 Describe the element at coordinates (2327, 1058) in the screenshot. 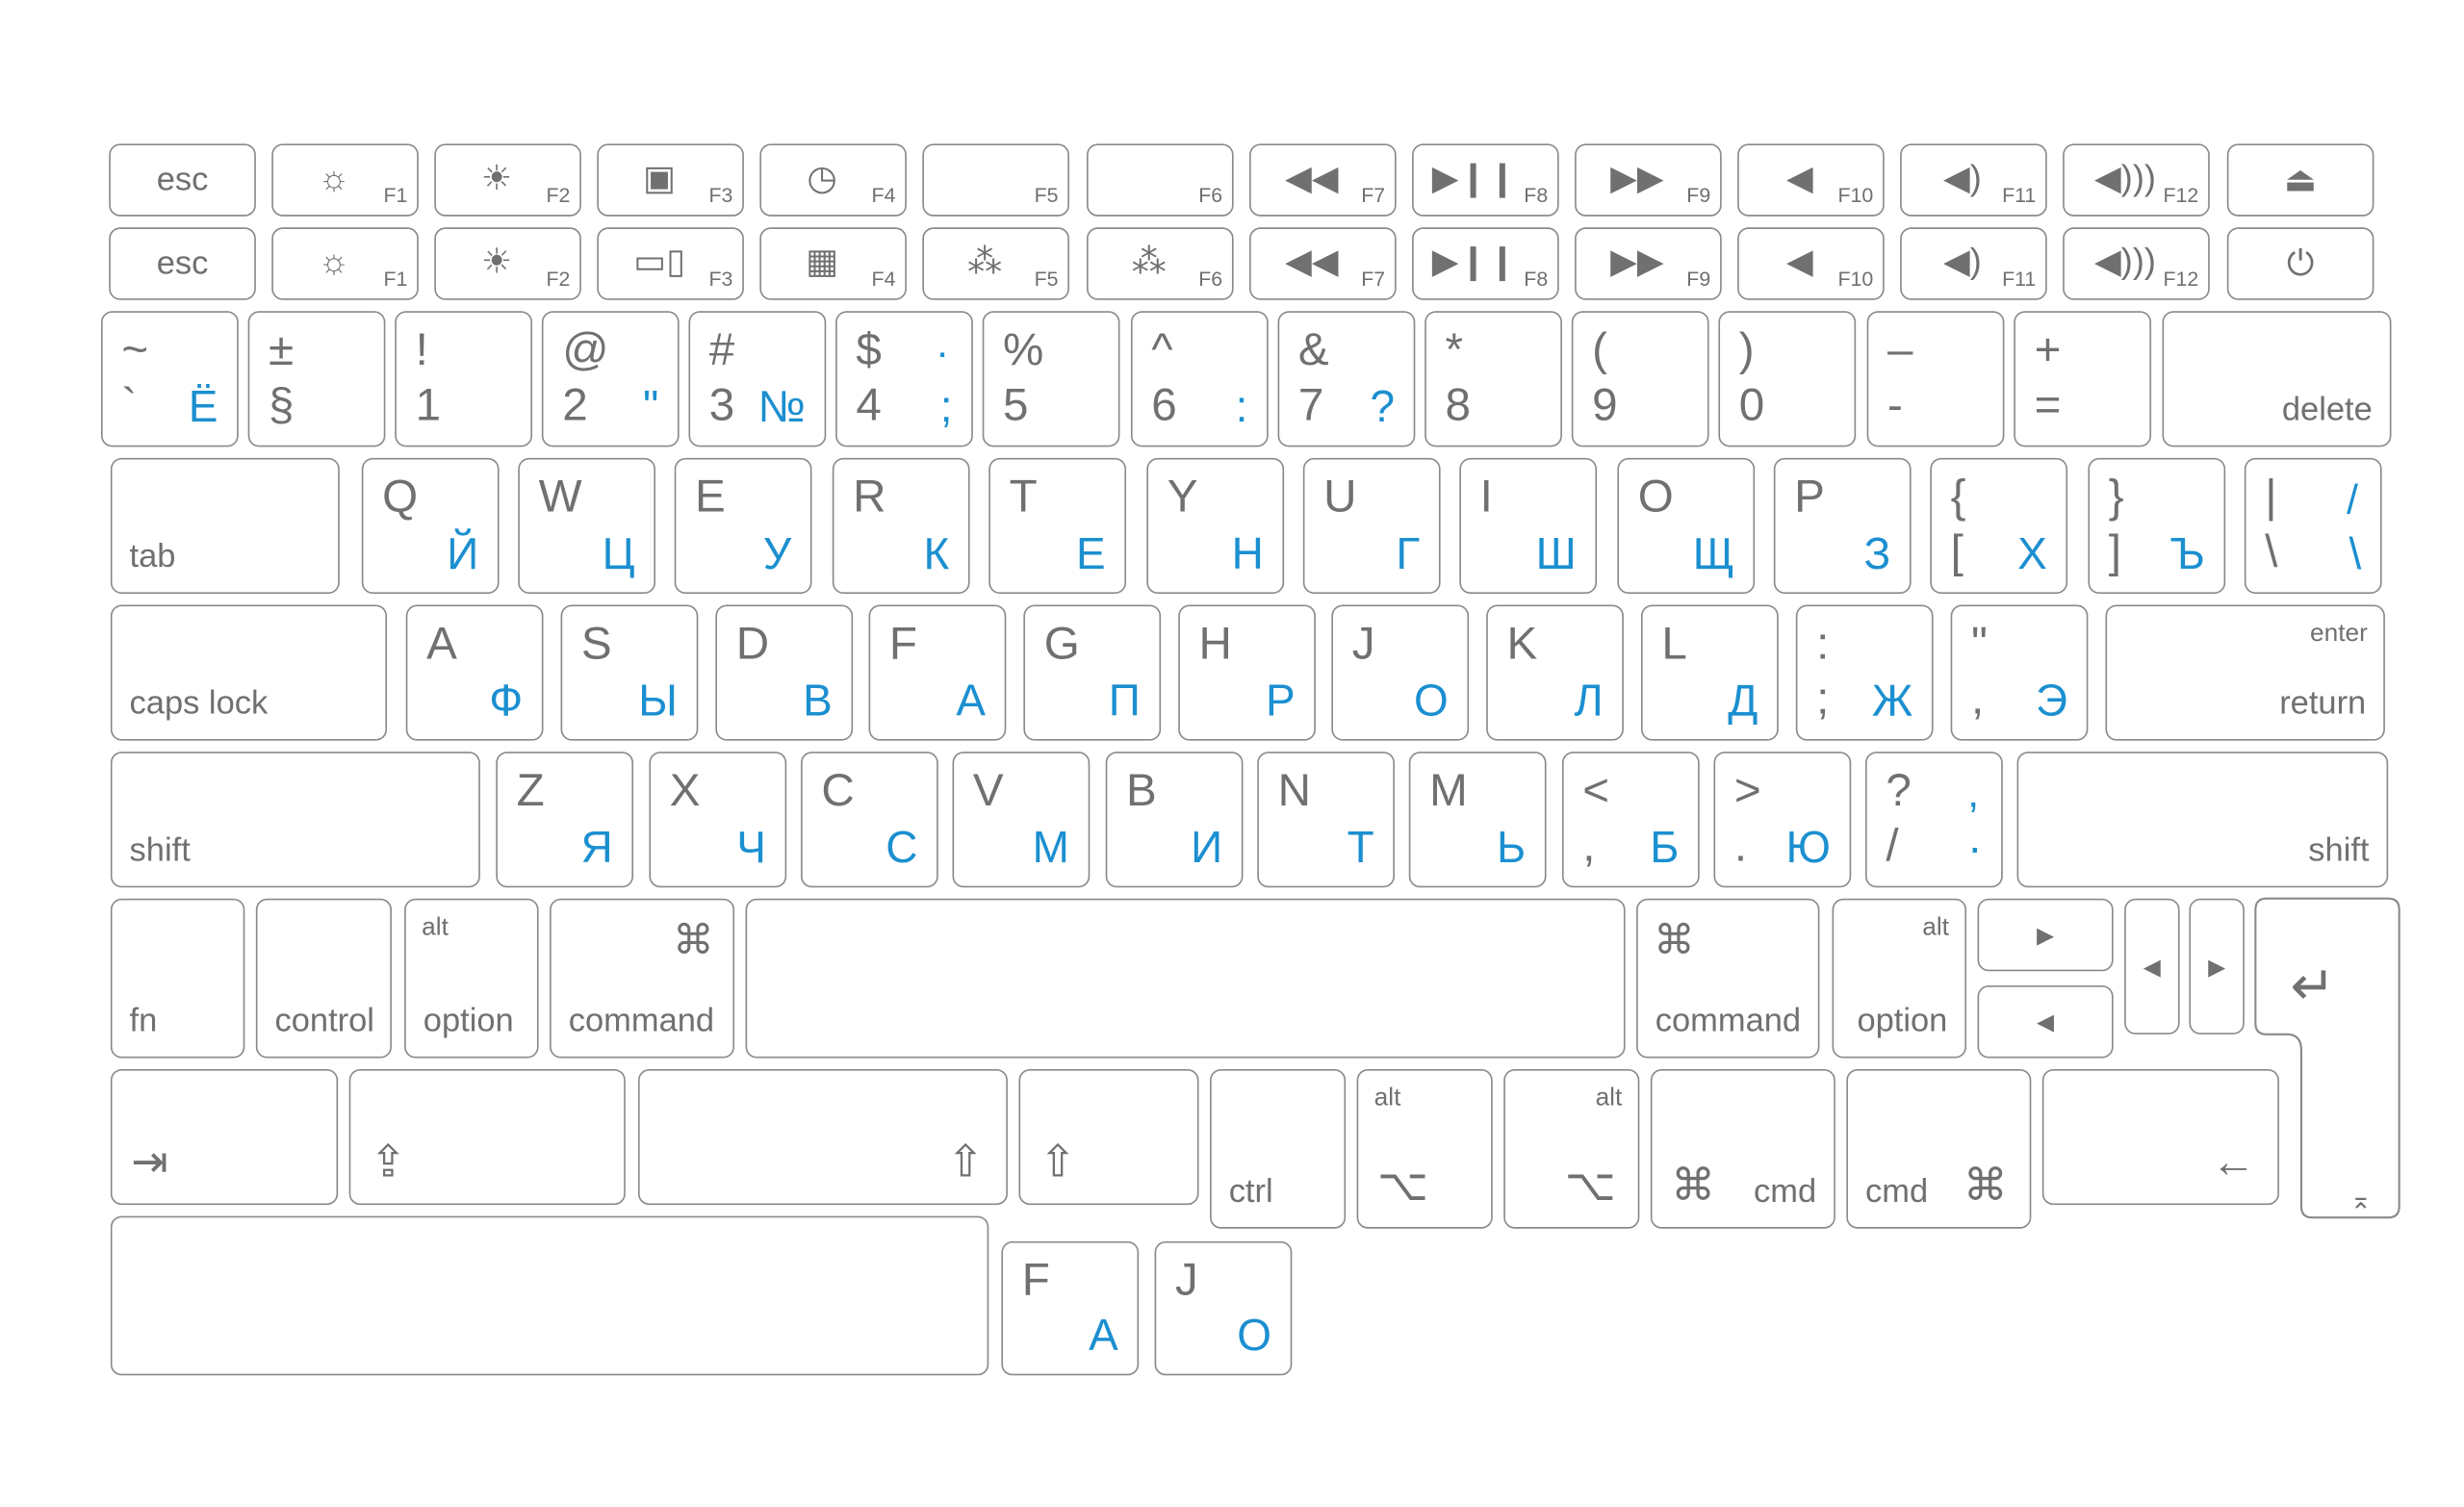

I see `key-return-large` at that location.